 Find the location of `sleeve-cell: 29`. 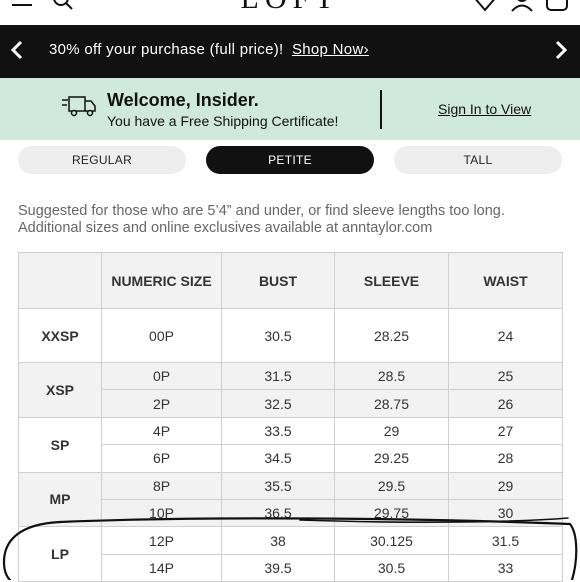

sleeve-cell: 29 is located at coordinates (391, 431).